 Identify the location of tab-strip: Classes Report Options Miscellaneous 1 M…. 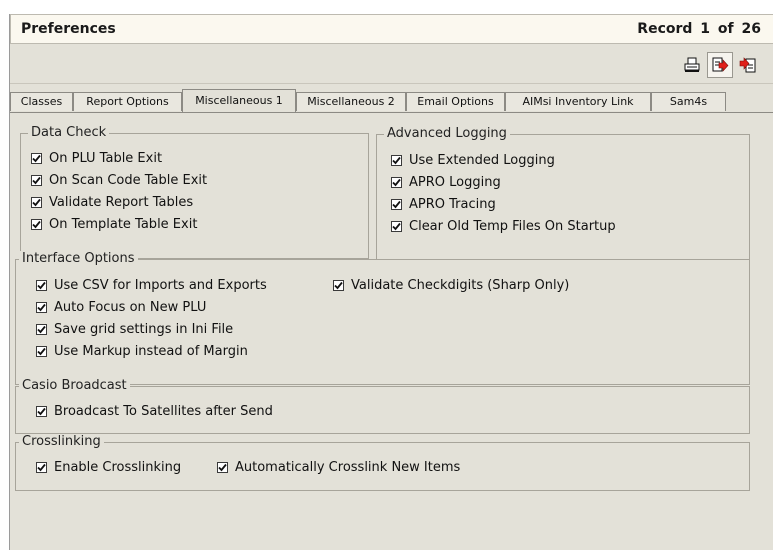
(391, 101).